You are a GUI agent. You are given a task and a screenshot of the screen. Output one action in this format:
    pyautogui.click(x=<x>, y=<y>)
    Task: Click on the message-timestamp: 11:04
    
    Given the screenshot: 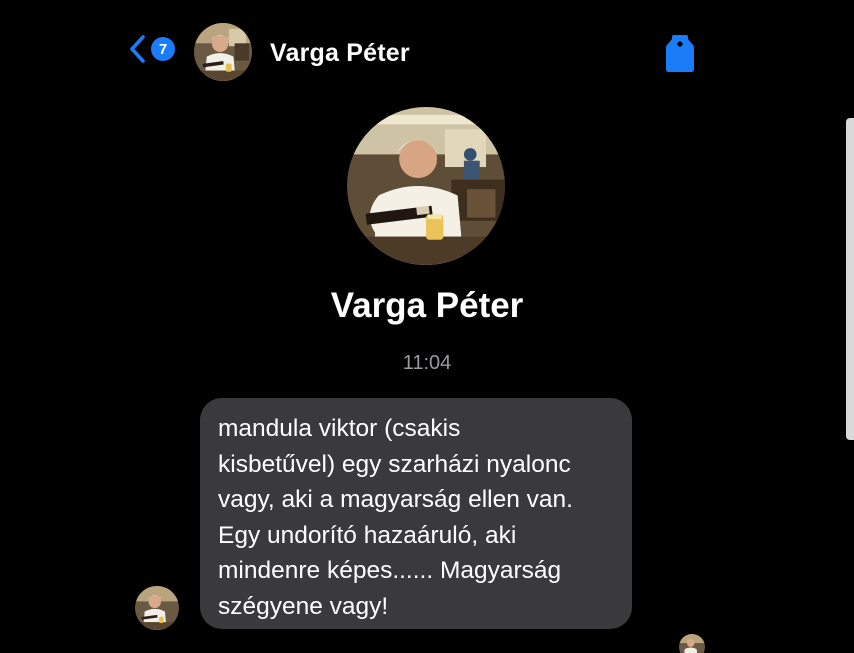 What is the action you would take?
    pyautogui.click(x=427, y=363)
    